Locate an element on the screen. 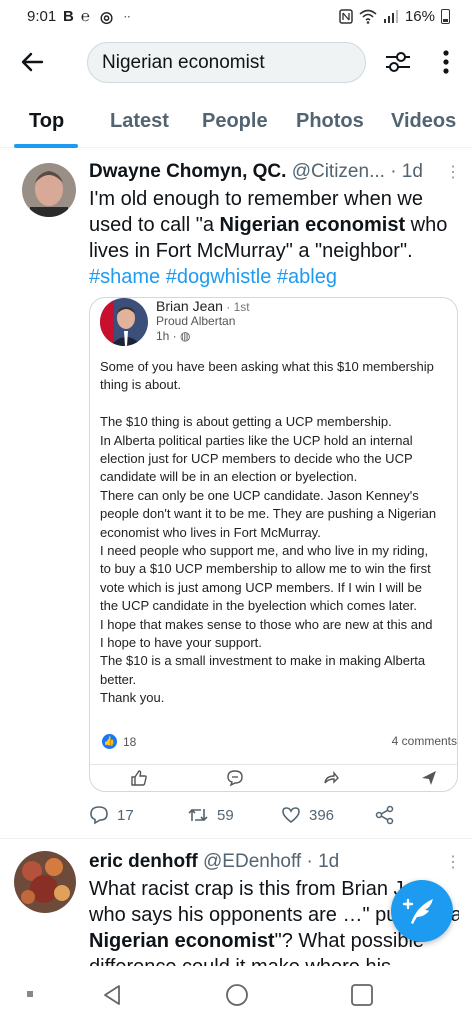  author-name: Dwayne Chomyn, QC. is located at coordinates (187, 171).